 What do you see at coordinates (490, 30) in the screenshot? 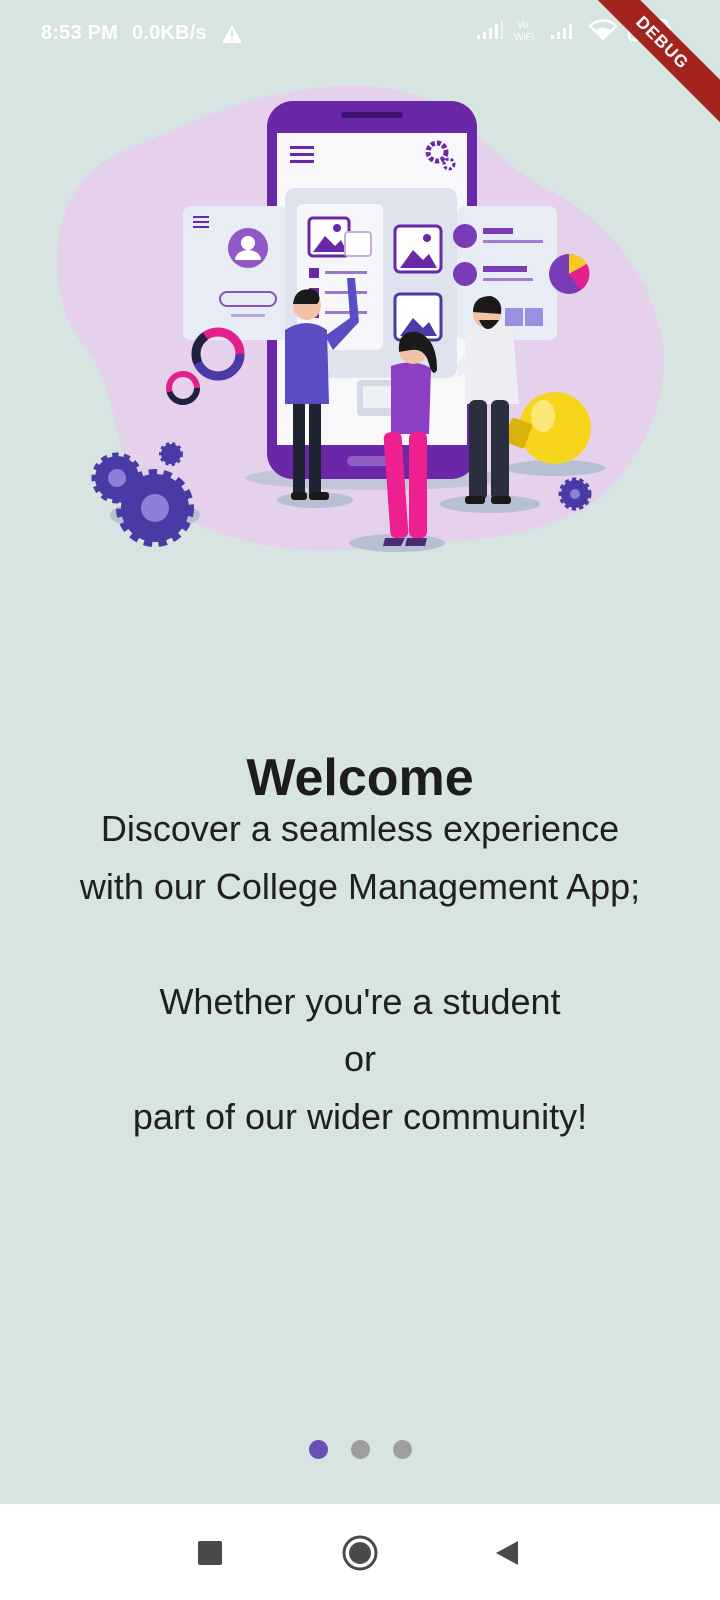
I see `signal-icon` at bounding box center [490, 30].